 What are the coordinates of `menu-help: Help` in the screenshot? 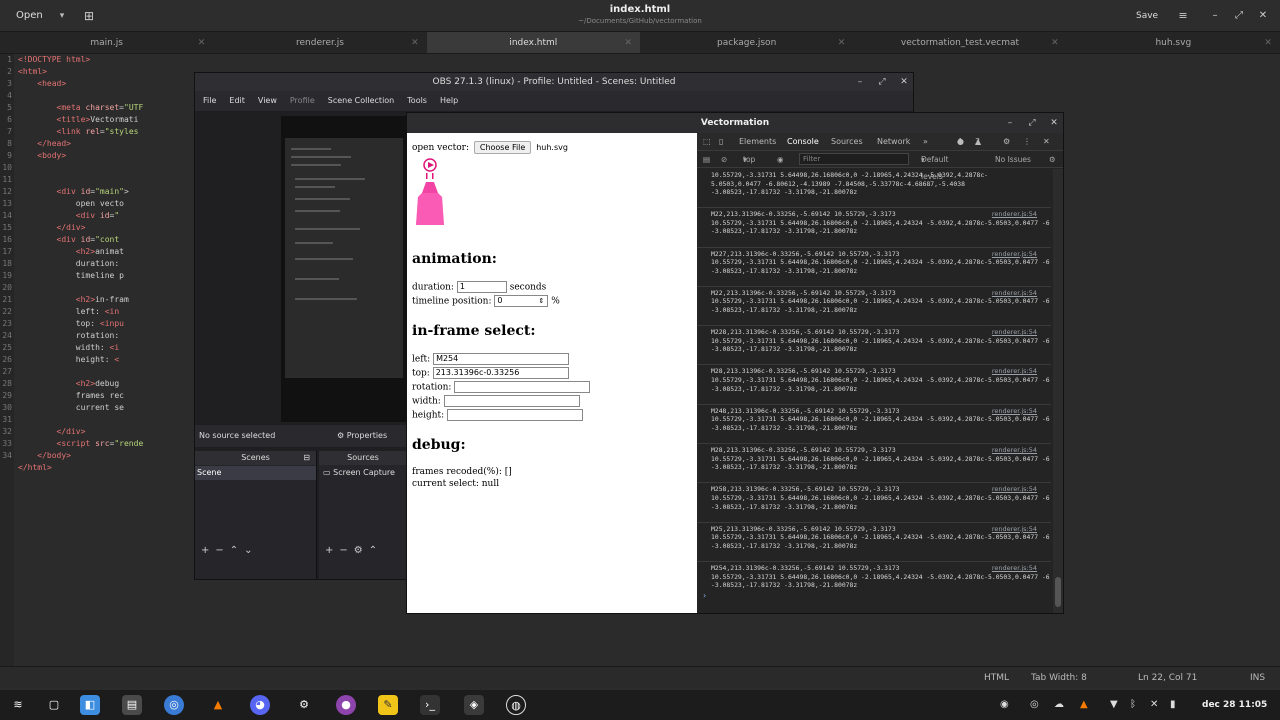 It's located at (449, 101).